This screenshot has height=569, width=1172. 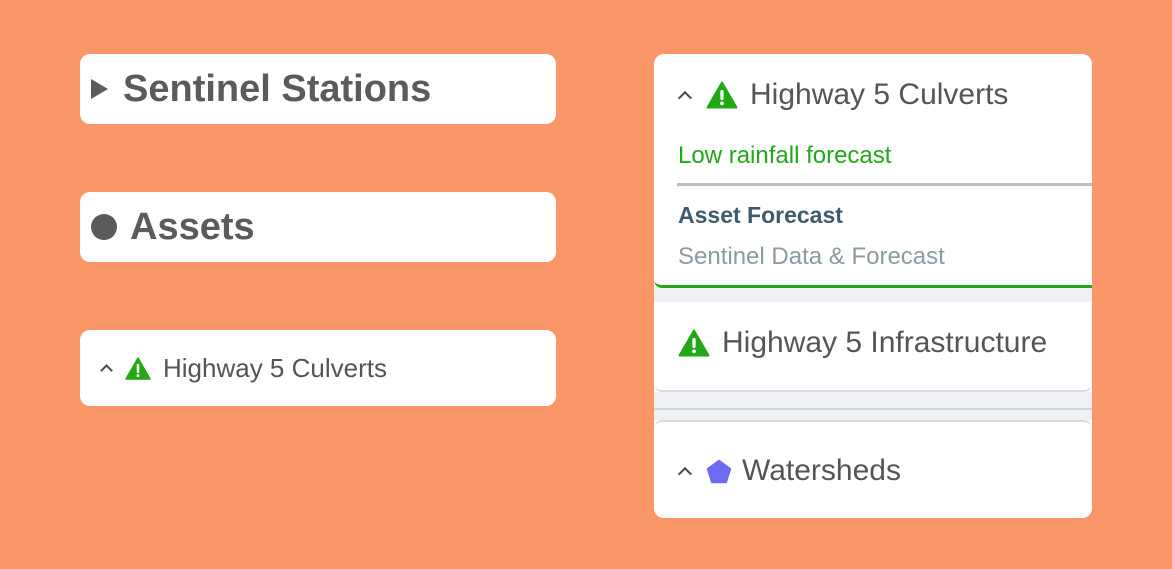 I want to click on sentinel-stations-card: Sentinel Stations, so click(x=318, y=89).